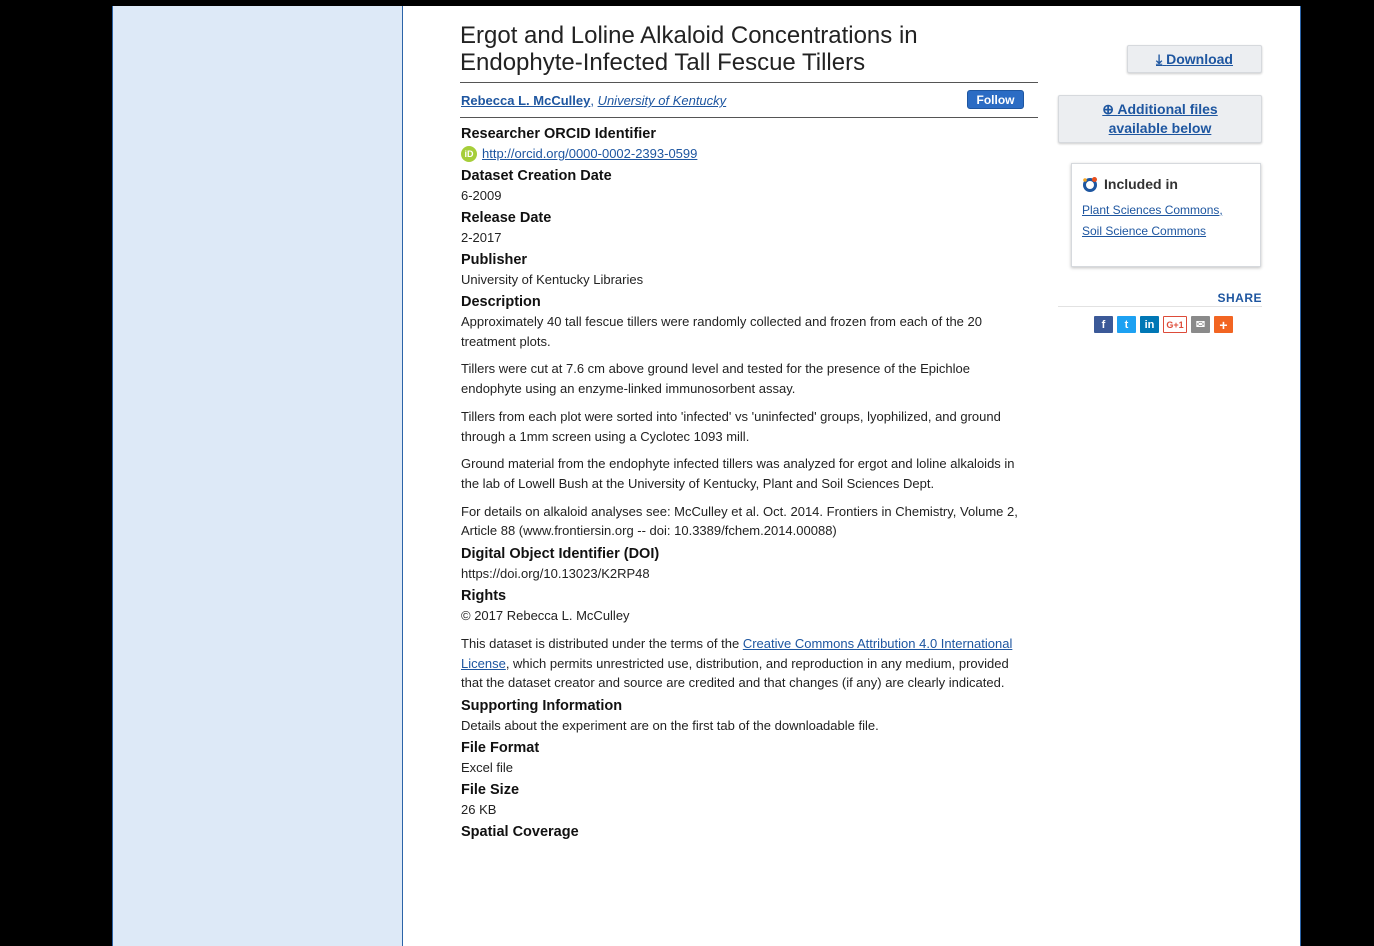 The image size is (1374, 946). What do you see at coordinates (749, 831) in the screenshot?
I see `spatial-coverage-field: Spatial Coverage` at bounding box center [749, 831].